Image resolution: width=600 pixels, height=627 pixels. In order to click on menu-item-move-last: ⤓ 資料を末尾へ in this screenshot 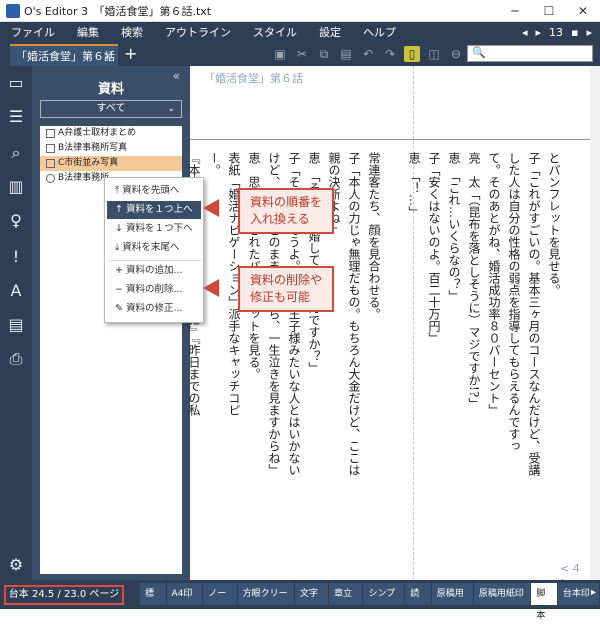, I will do `click(154, 248)`.